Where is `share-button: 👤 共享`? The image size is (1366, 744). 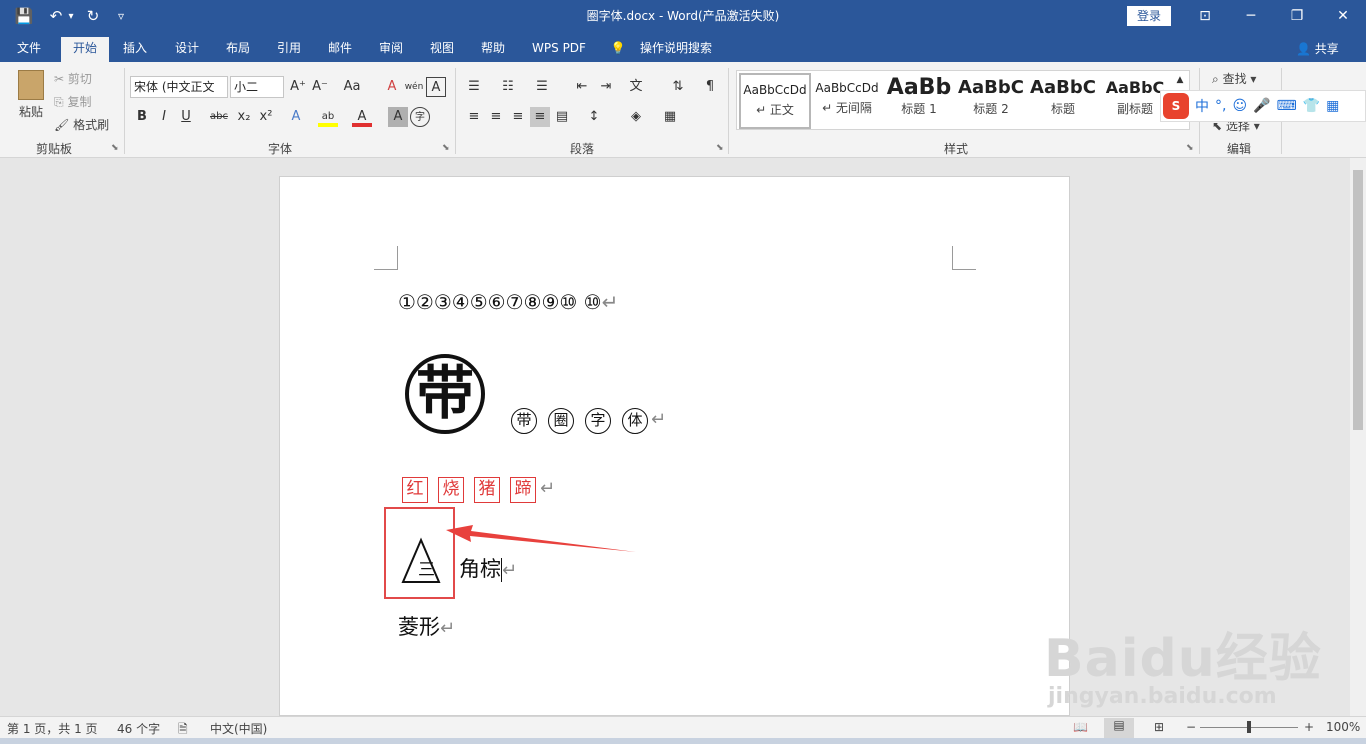
share-button: 👤 共享 is located at coordinates (1317, 48).